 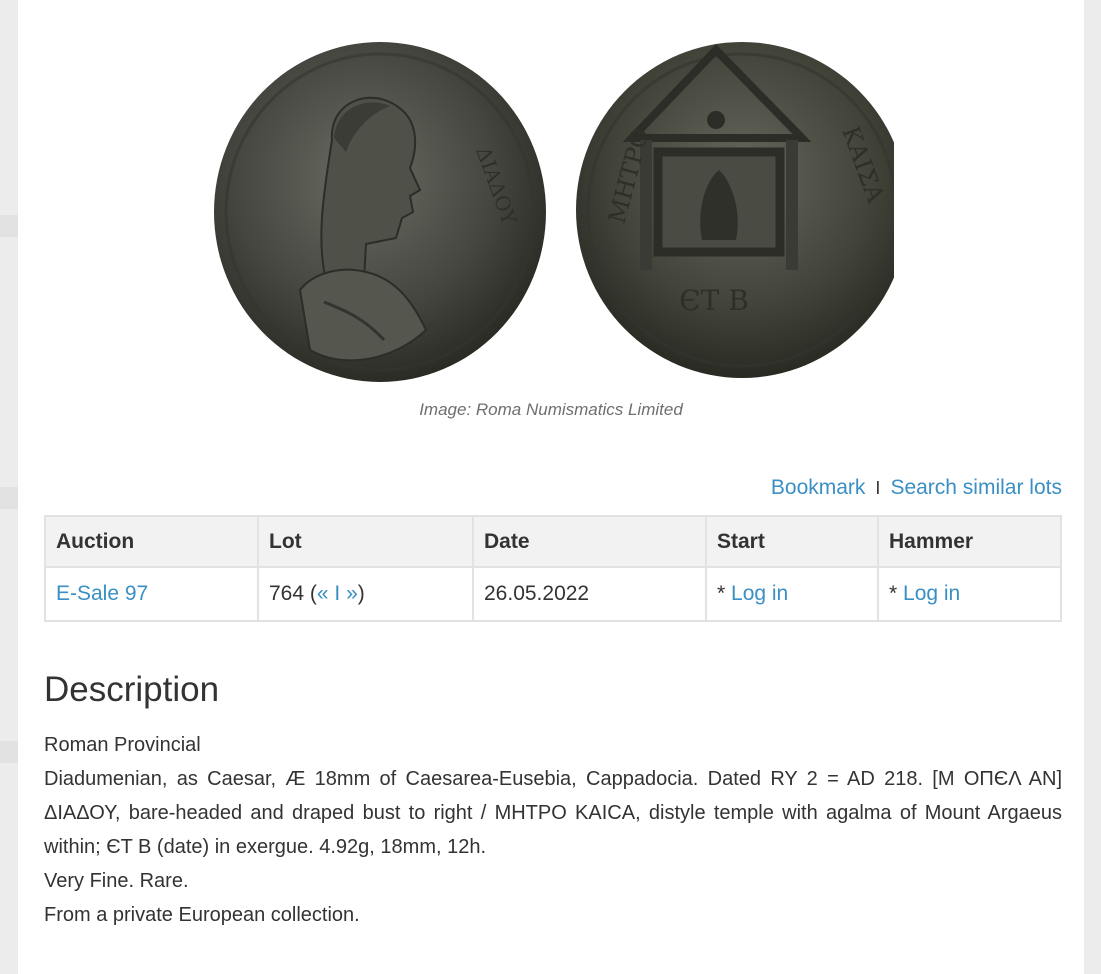 I want to click on image-caption: Image: Roma Numismatics Limited, so click(x=551, y=409).